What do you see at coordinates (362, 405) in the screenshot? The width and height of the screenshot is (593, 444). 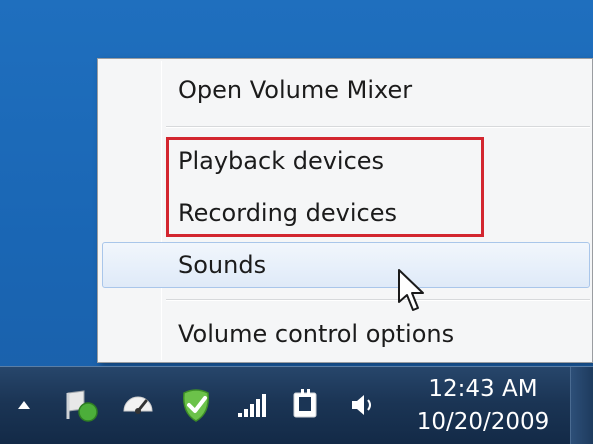 I see `speaker-volume-icon` at bounding box center [362, 405].